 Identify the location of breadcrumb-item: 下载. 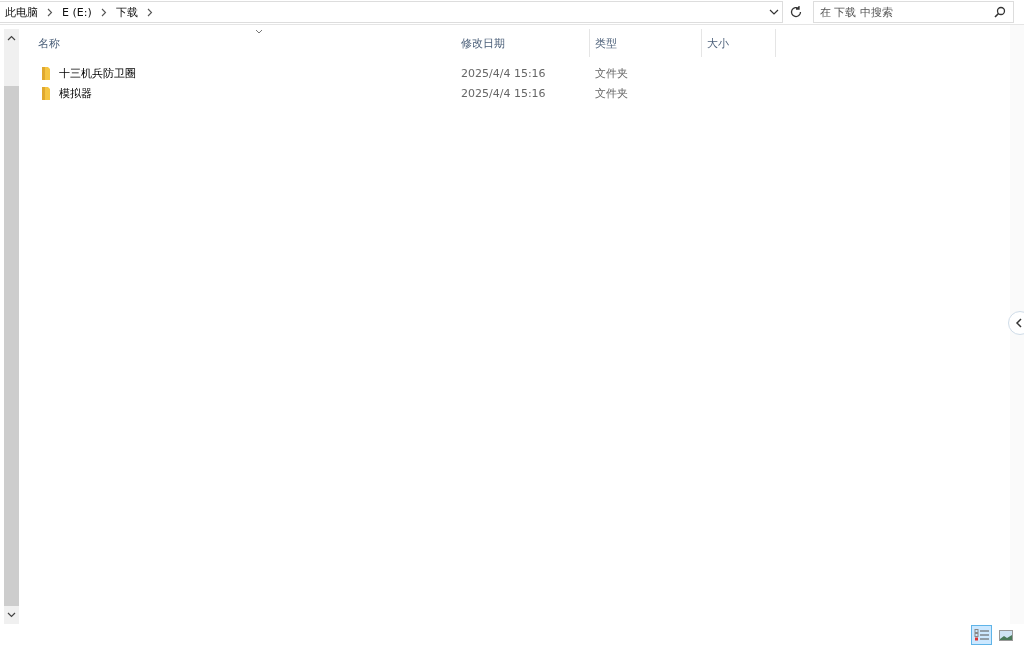
(126, 12).